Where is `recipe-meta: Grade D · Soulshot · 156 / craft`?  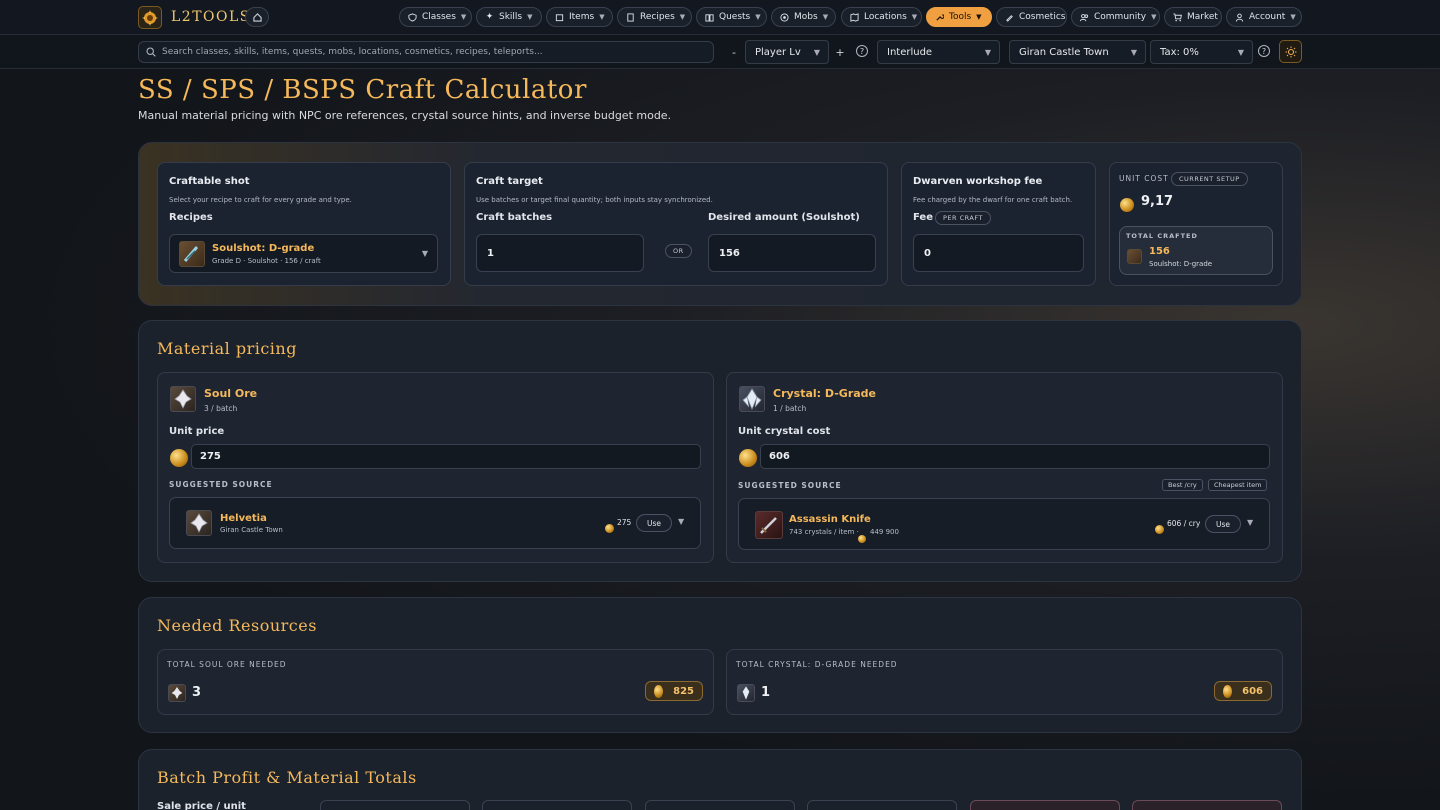 recipe-meta: Grade D · Soulshot · 156 / craft is located at coordinates (266, 261).